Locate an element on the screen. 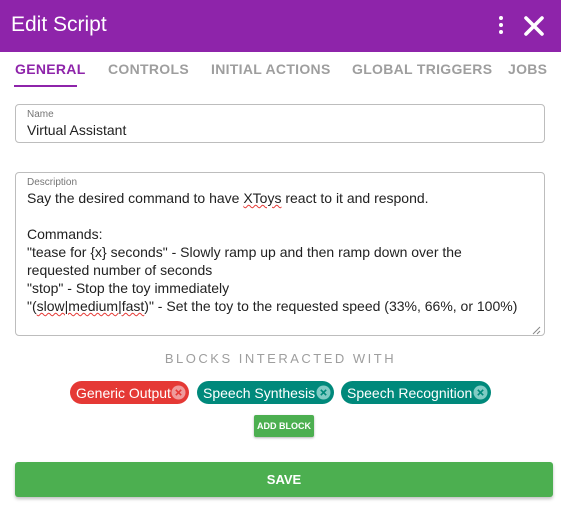 Image resolution: width=561 pixels, height=506 pixels. more-vert-icon is located at coordinates (501, 26).